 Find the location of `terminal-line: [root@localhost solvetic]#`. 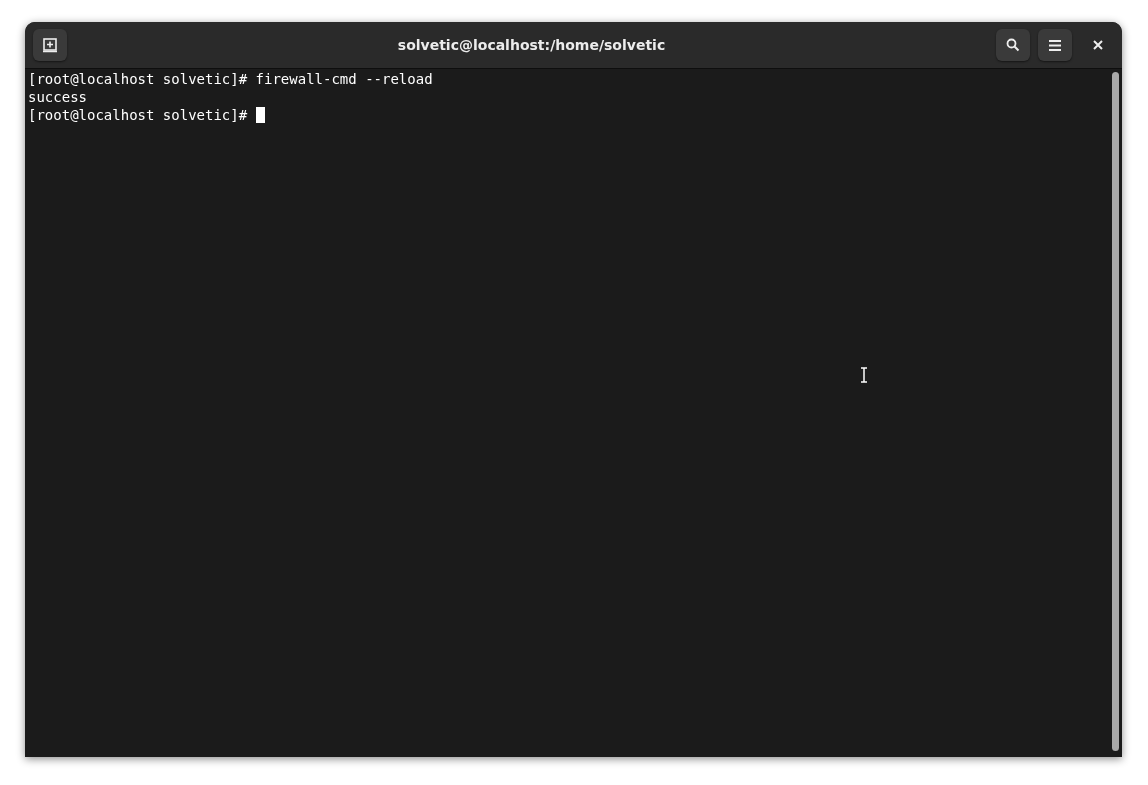

terminal-line: [root@localhost solvetic]# is located at coordinates (138, 115).